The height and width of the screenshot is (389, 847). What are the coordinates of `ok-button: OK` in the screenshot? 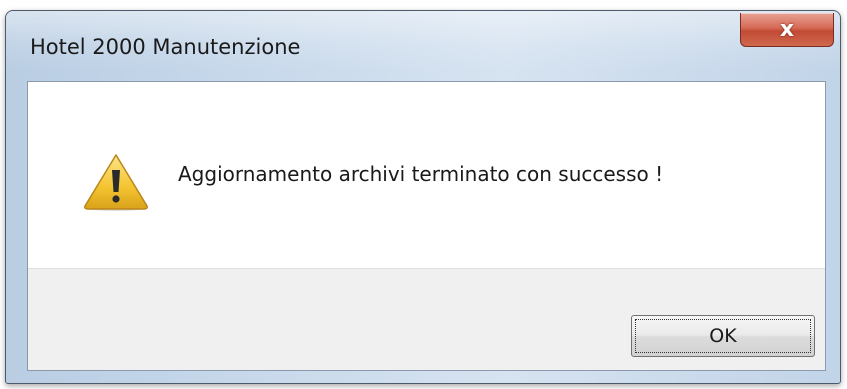 It's located at (723, 336).